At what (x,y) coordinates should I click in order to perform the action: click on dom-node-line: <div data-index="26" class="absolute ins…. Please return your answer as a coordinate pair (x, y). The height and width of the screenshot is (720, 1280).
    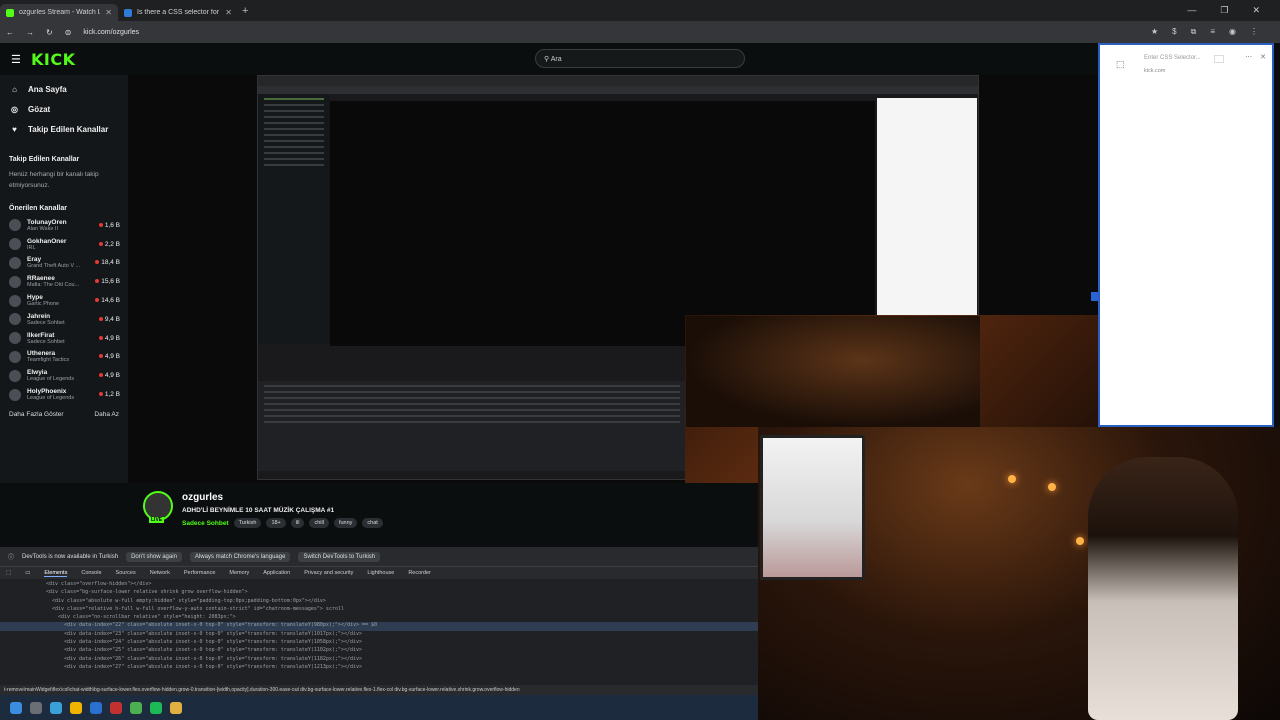
    Looking at the image, I should click on (379, 660).